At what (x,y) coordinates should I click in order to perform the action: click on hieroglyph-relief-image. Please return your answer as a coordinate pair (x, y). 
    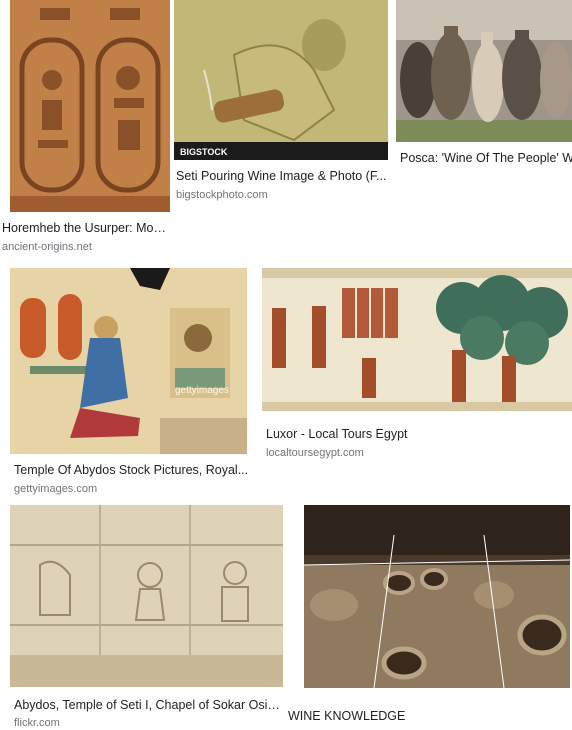
    Looking at the image, I should click on (90, 106).